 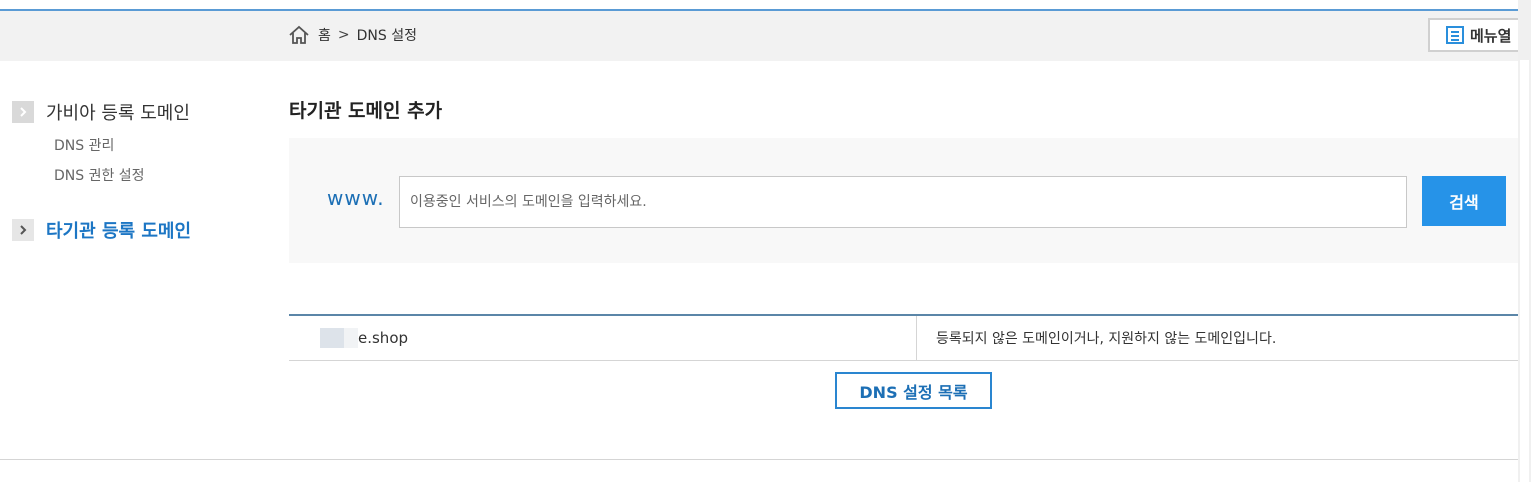 What do you see at coordinates (356, 198) in the screenshot?
I see `www-prefix: www.` at bounding box center [356, 198].